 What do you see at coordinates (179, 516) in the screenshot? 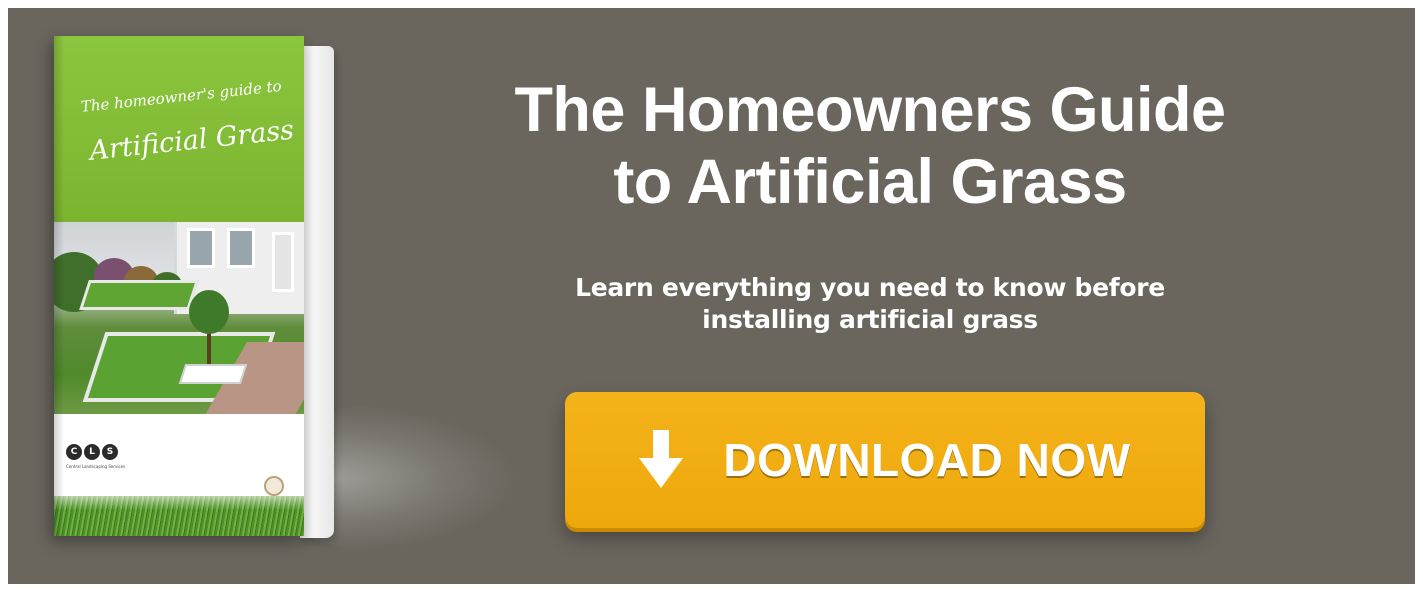
I see `grass-strip` at bounding box center [179, 516].